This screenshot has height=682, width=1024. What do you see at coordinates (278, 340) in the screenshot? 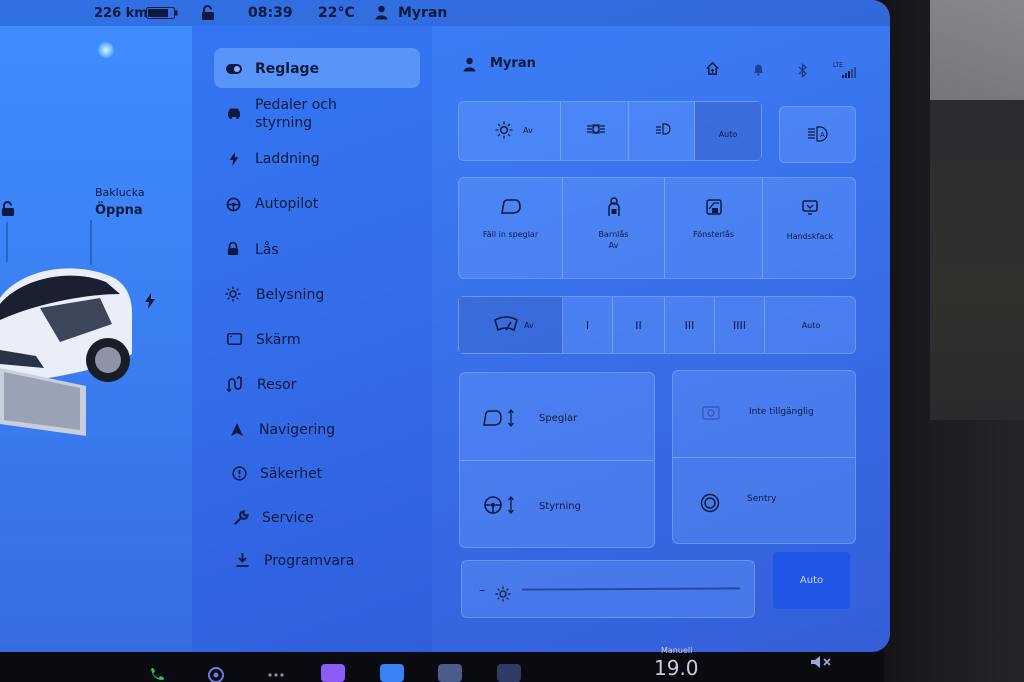
I see `nav-label-skarm: Skärm` at bounding box center [278, 340].